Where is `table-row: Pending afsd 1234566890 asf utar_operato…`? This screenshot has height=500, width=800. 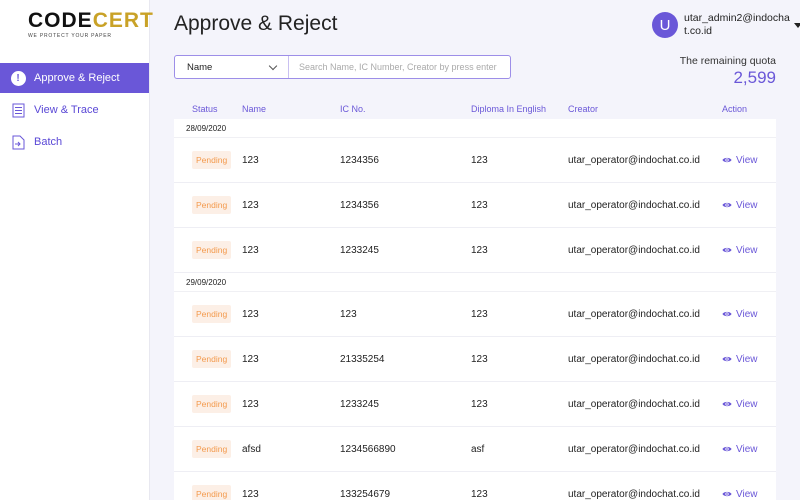
table-row: Pending afsd 1234566890 asf utar_operato… is located at coordinates (475, 449).